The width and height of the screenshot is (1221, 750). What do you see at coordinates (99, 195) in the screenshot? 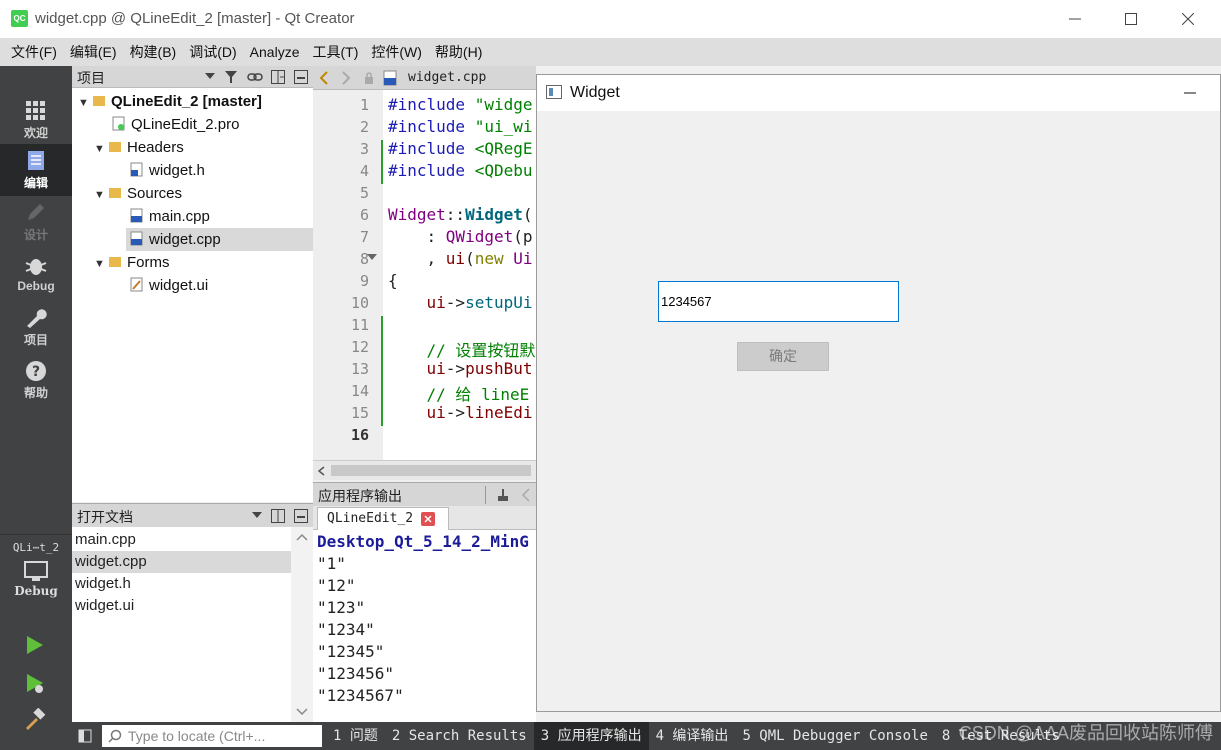
I see `expand-arrow-icon: ▼` at bounding box center [99, 195].